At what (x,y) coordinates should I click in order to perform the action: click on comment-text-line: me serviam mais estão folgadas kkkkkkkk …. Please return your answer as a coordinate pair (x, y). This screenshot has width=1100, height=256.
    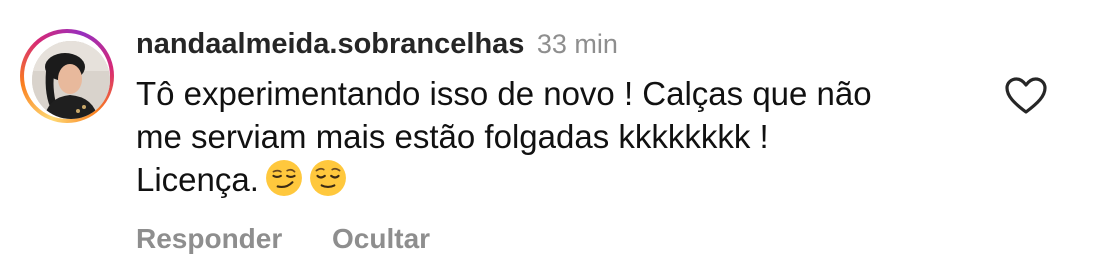
    Looking at the image, I should click on (452, 136).